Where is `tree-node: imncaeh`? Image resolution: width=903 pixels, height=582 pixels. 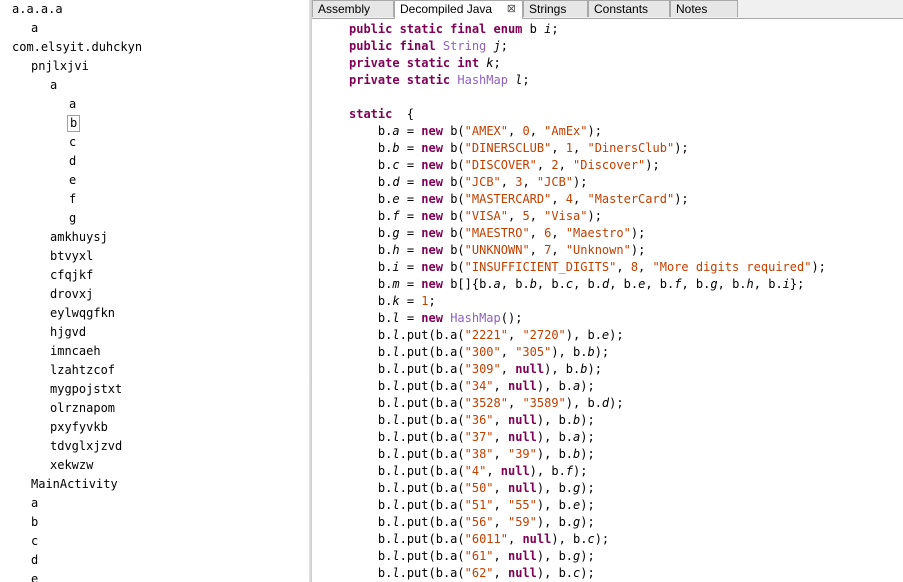 tree-node: imncaeh is located at coordinates (75, 351).